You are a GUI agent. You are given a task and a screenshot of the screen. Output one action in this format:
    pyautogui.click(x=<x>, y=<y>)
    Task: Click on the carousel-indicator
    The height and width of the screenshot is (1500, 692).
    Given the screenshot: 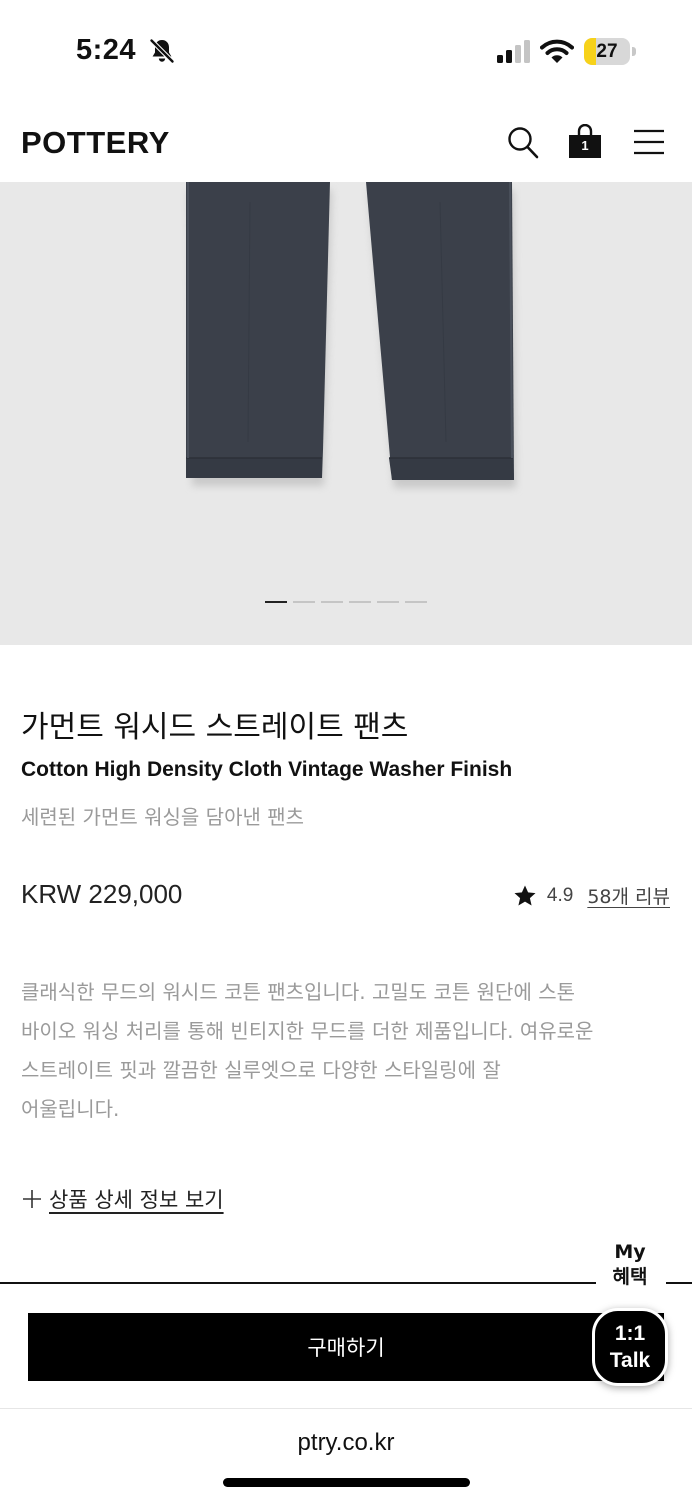 What is the action you would take?
    pyautogui.click(x=346, y=602)
    